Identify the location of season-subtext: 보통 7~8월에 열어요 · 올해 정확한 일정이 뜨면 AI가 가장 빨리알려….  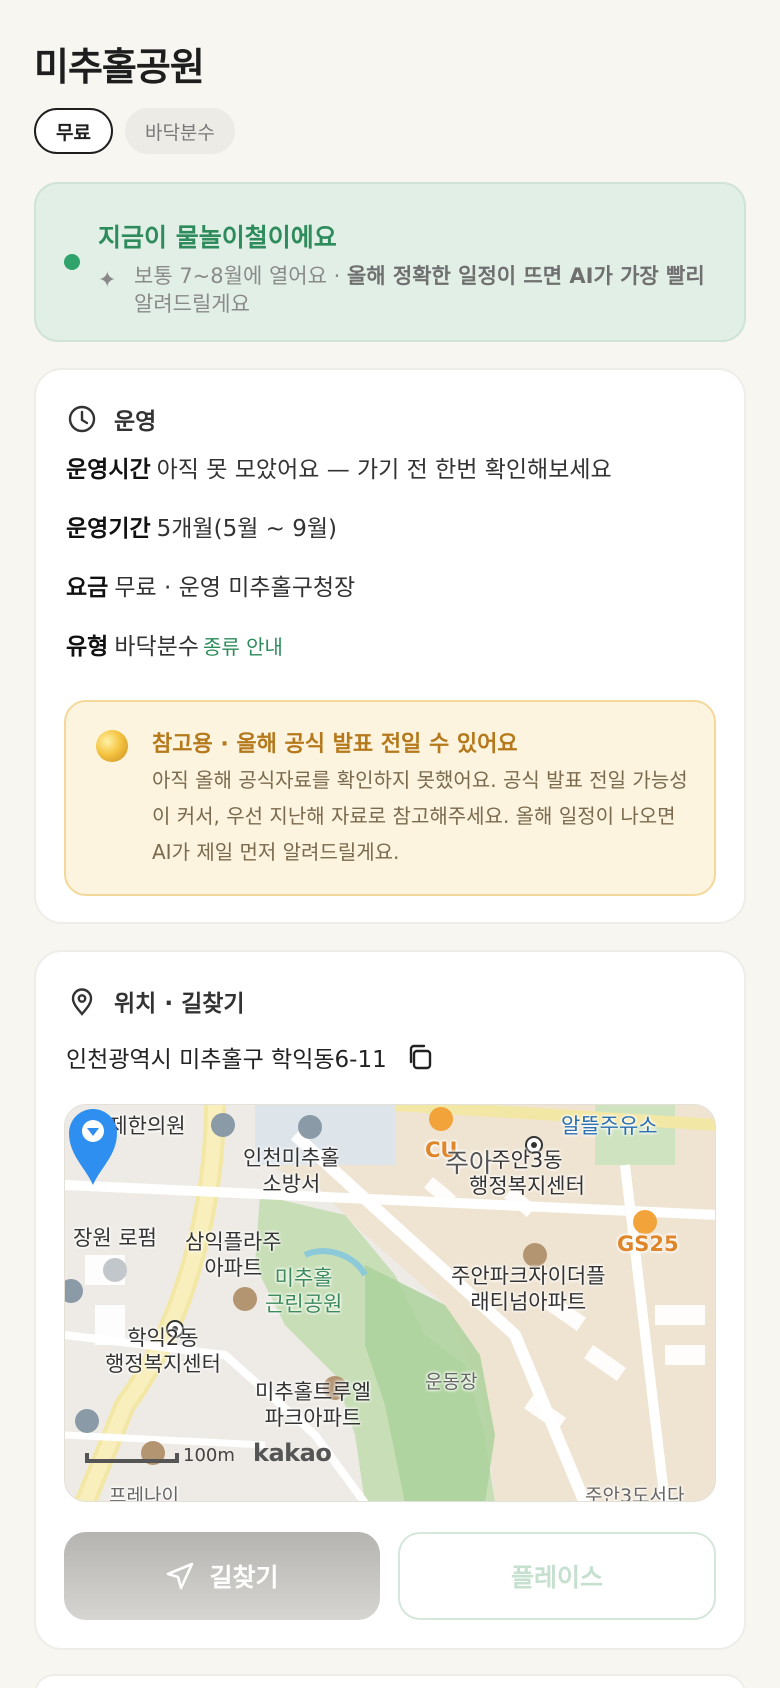
(434, 290).